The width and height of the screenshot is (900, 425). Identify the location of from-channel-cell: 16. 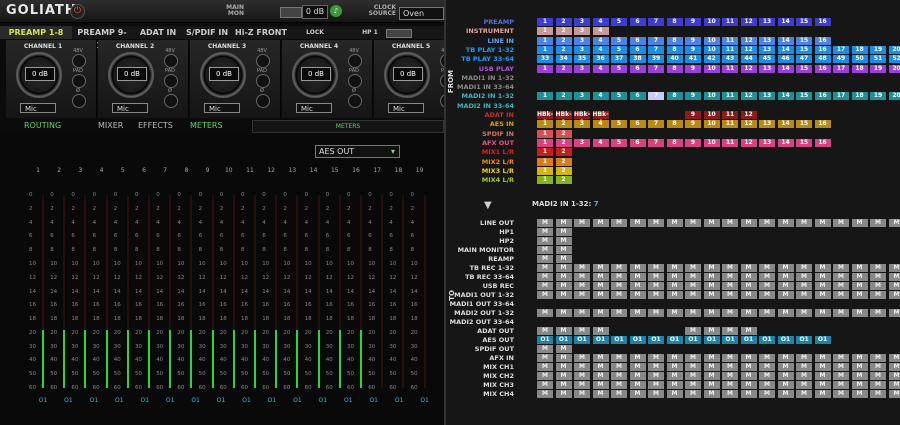
(822, 124).